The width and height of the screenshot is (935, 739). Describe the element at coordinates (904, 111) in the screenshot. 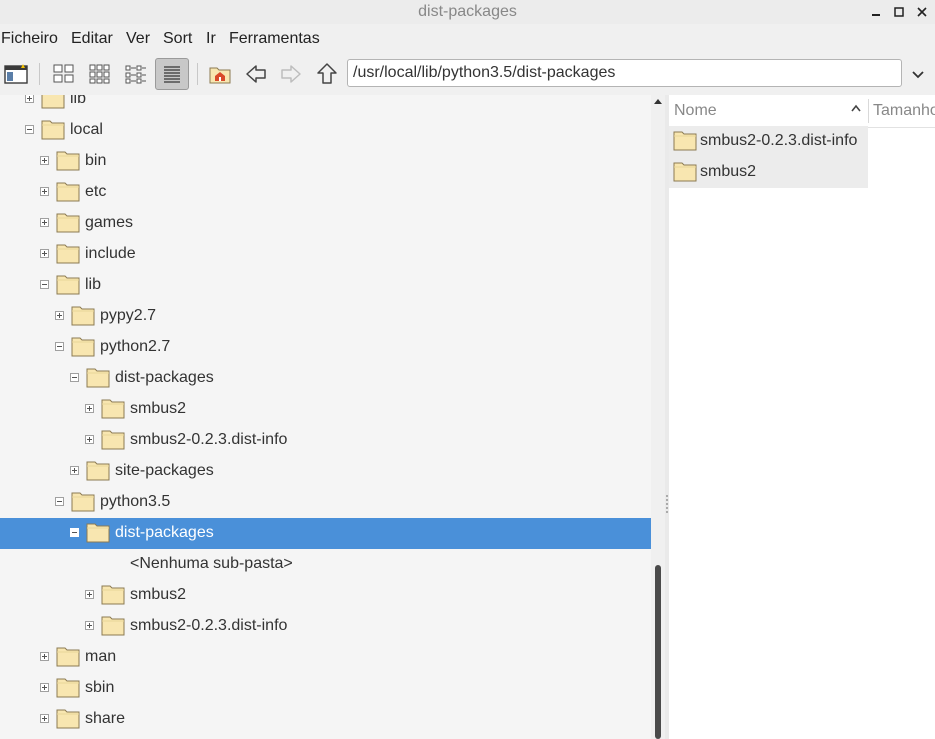

I see `column-size-header: Tamanho` at that location.